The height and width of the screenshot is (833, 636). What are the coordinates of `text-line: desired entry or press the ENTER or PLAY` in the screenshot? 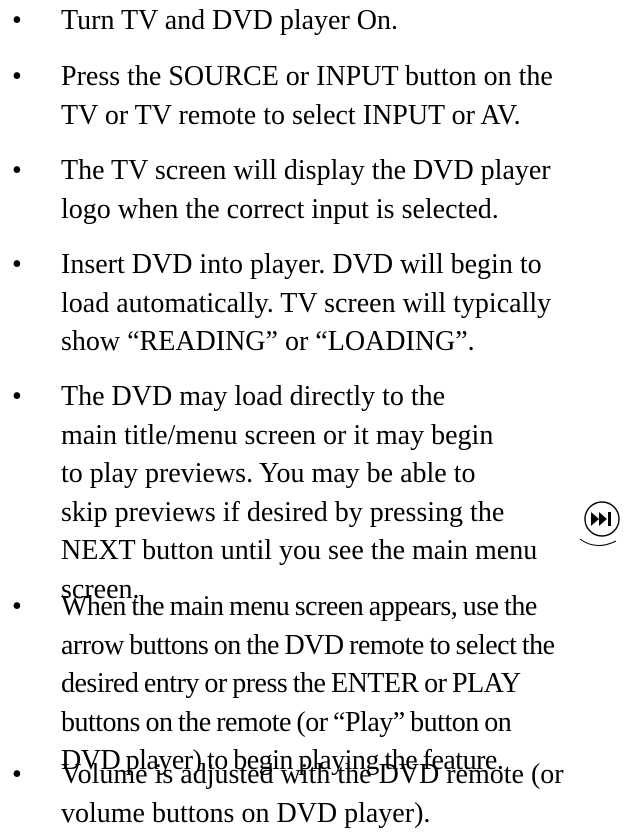 It's located at (345, 684).